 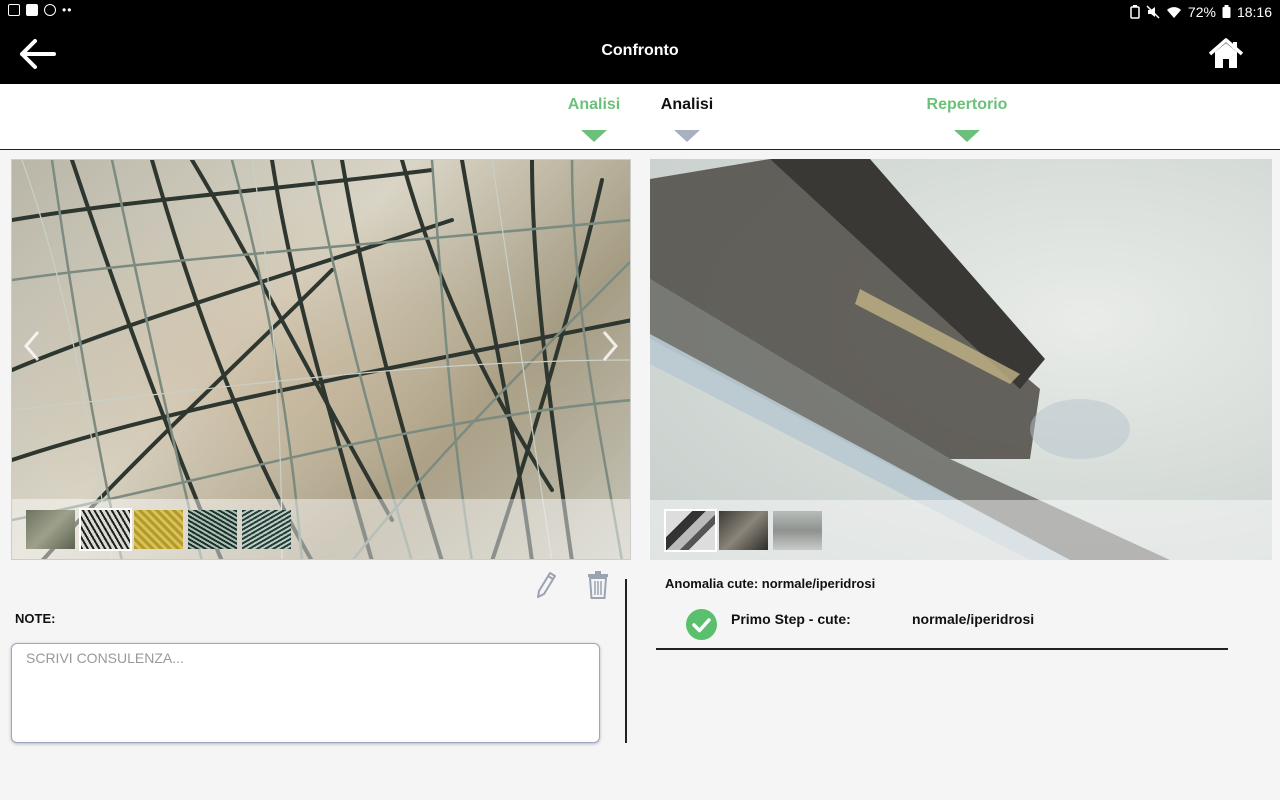 I want to click on more-notifications: ••, so click(x=67, y=10).